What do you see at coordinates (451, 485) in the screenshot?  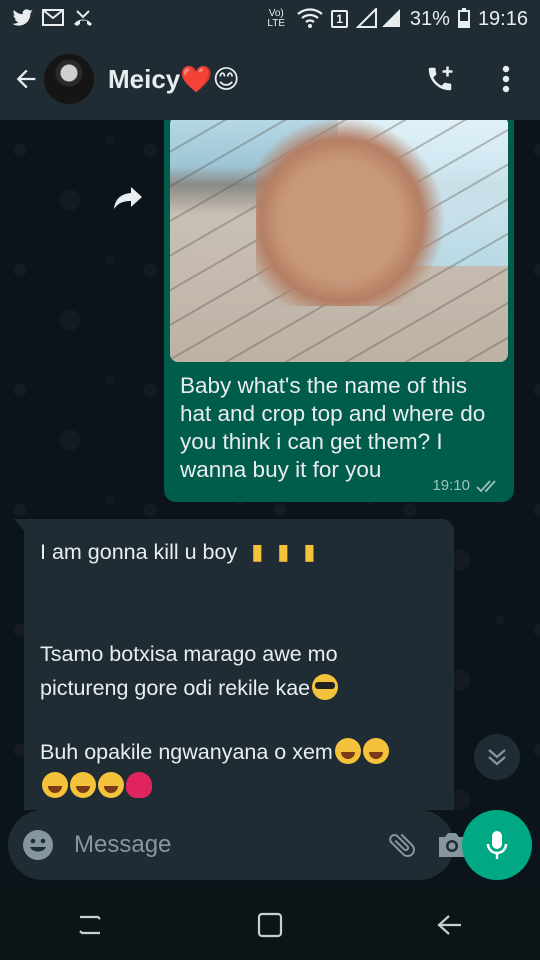 I see `message-time: 19:10` at bounding box center [451, 485].